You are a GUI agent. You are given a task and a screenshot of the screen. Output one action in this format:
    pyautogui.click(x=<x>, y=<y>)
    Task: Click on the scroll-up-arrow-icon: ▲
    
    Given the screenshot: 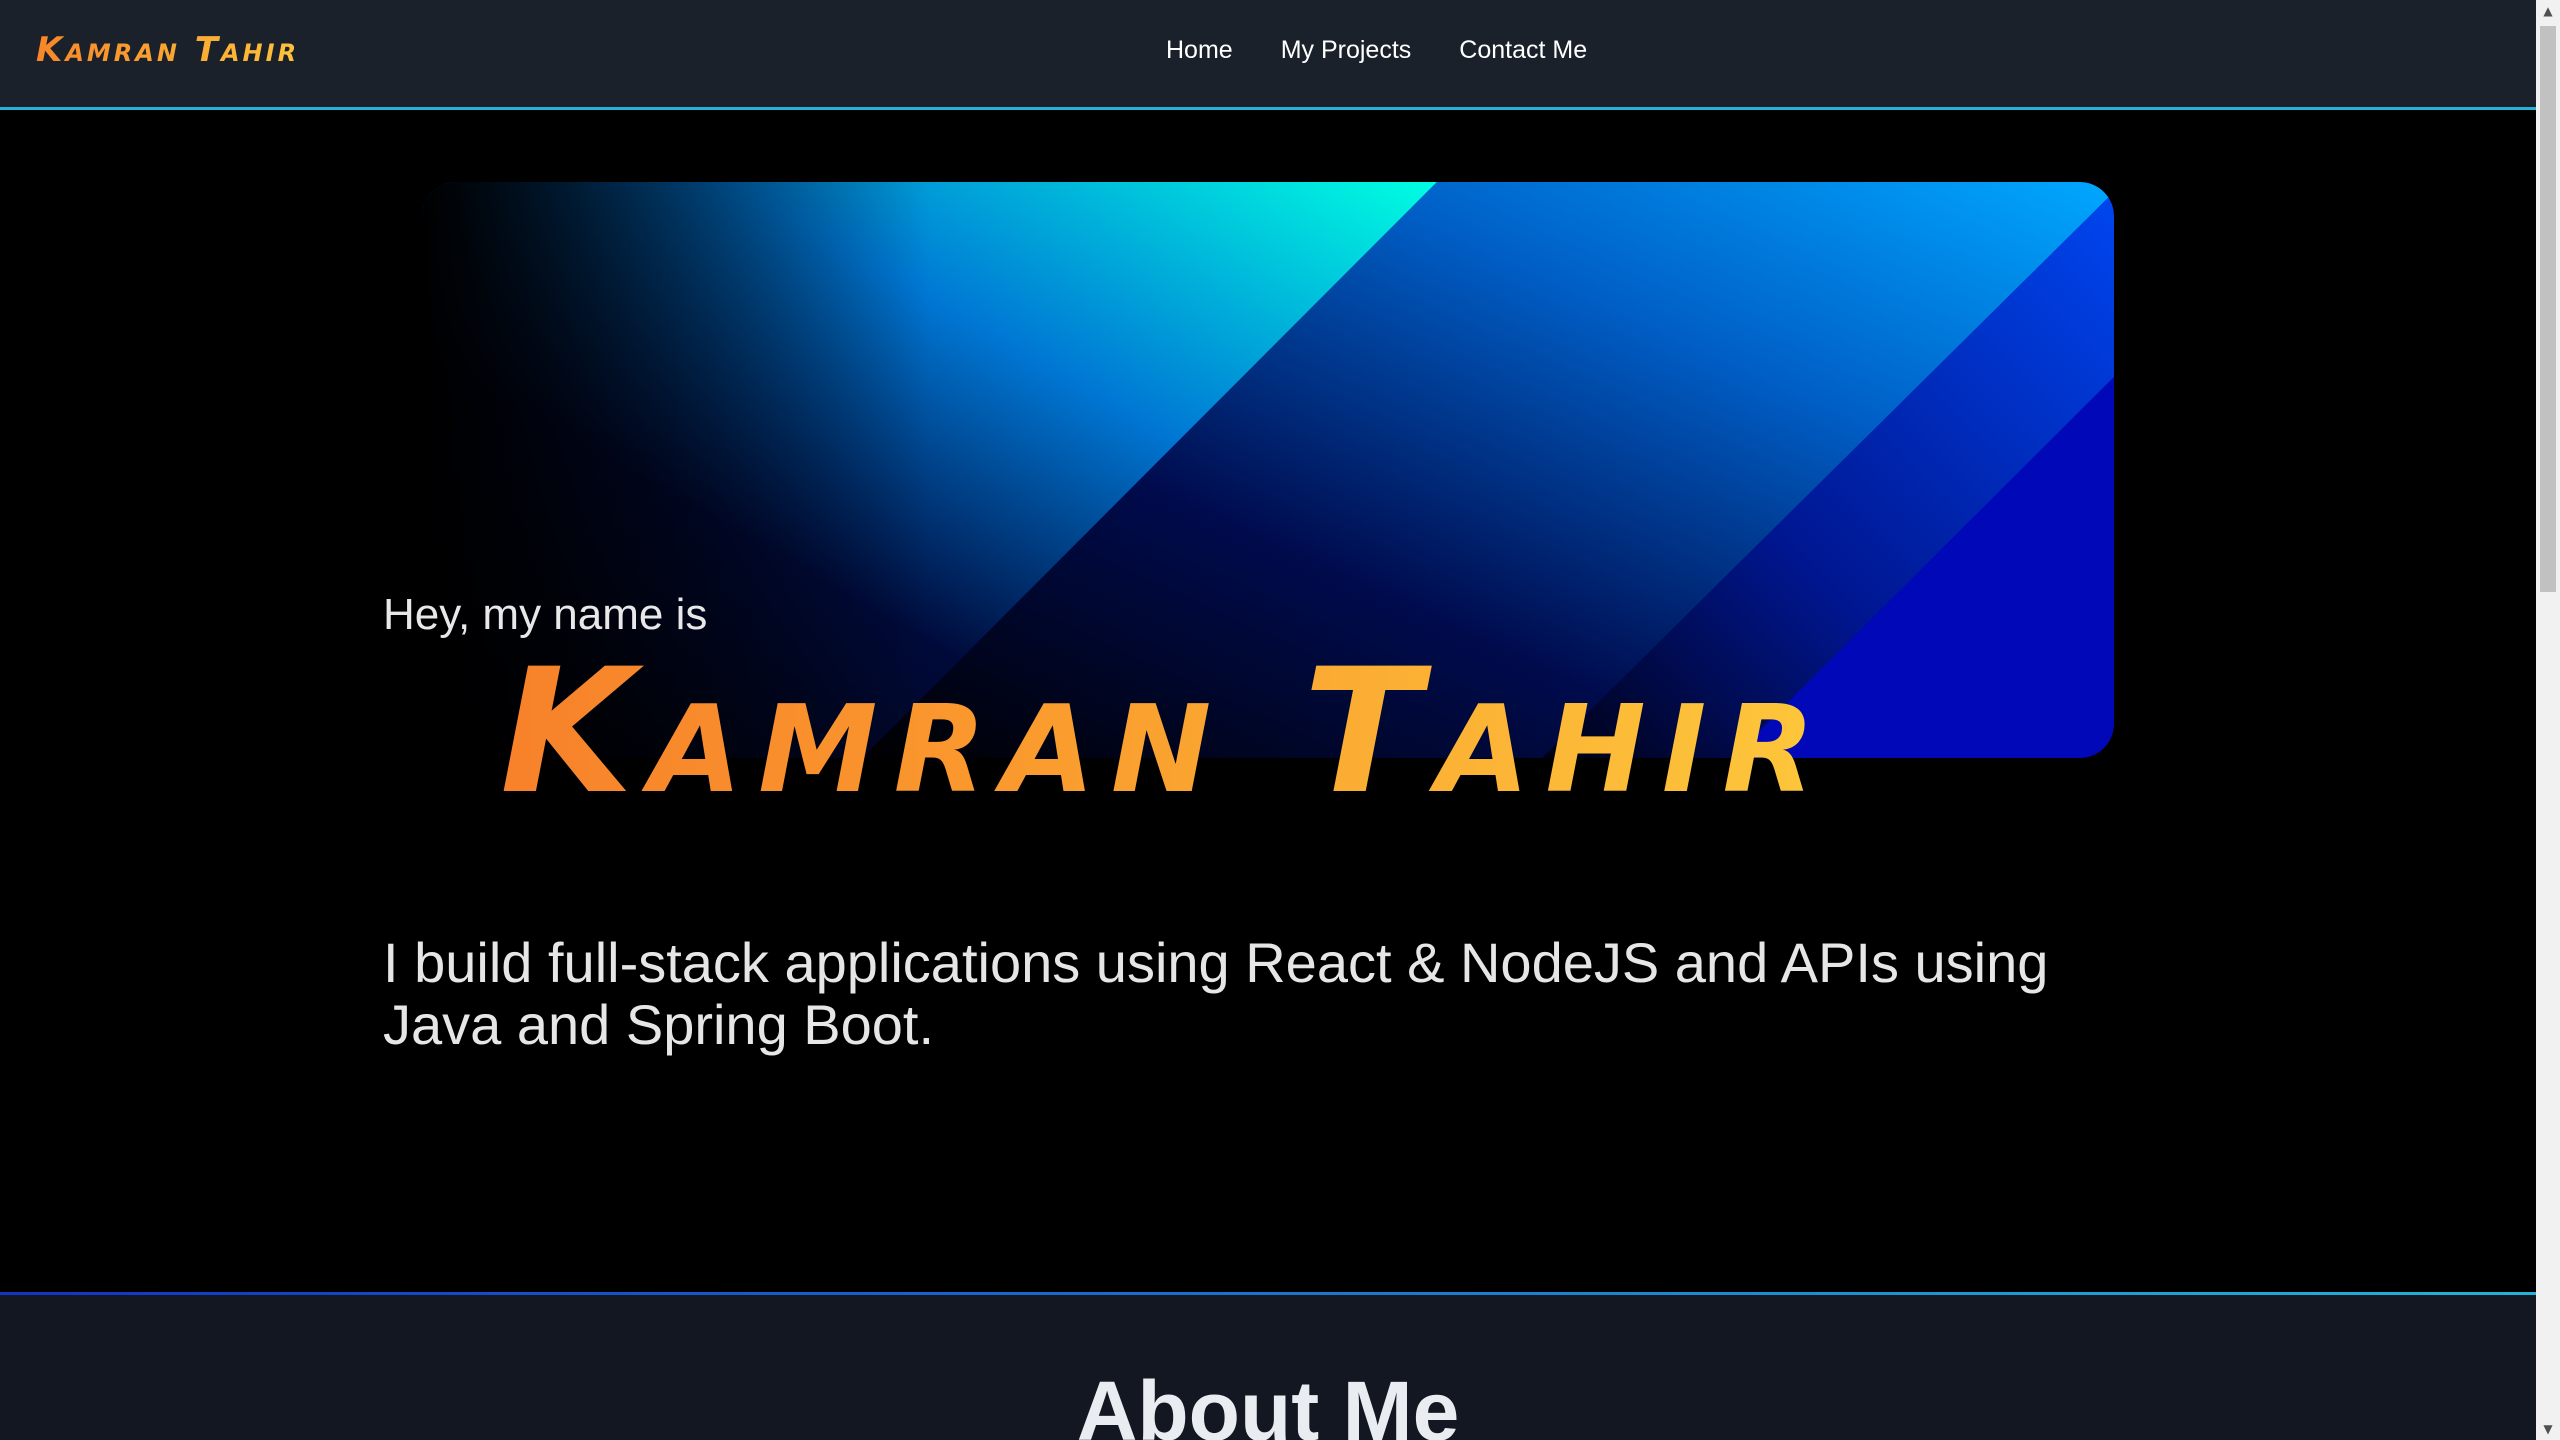 What is the action you would take?
    pyautogui.click(x=2548, y=11)
    